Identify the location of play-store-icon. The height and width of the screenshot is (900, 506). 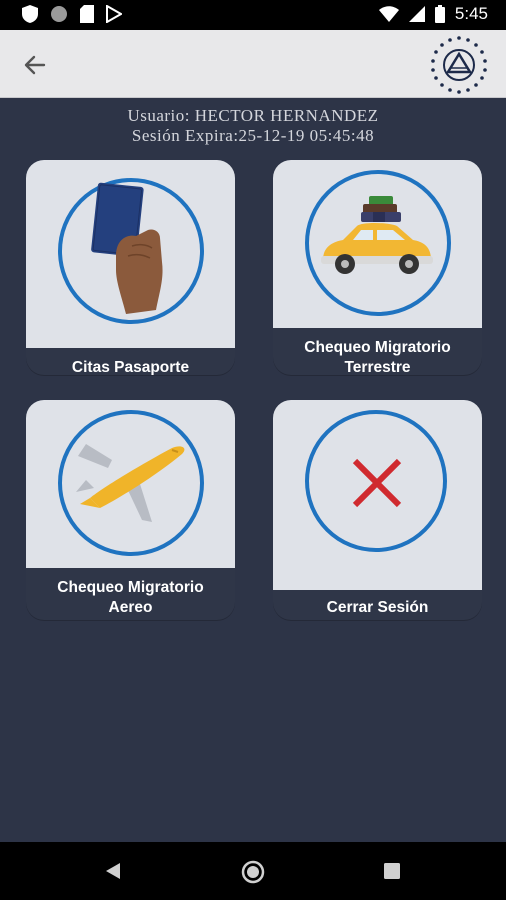
(114, 14).